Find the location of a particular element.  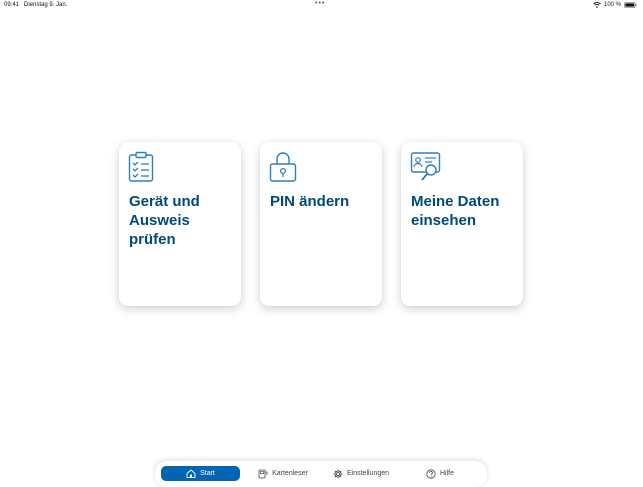

card-title: Meine Daten einsehen is located at coordinates (455, 211).